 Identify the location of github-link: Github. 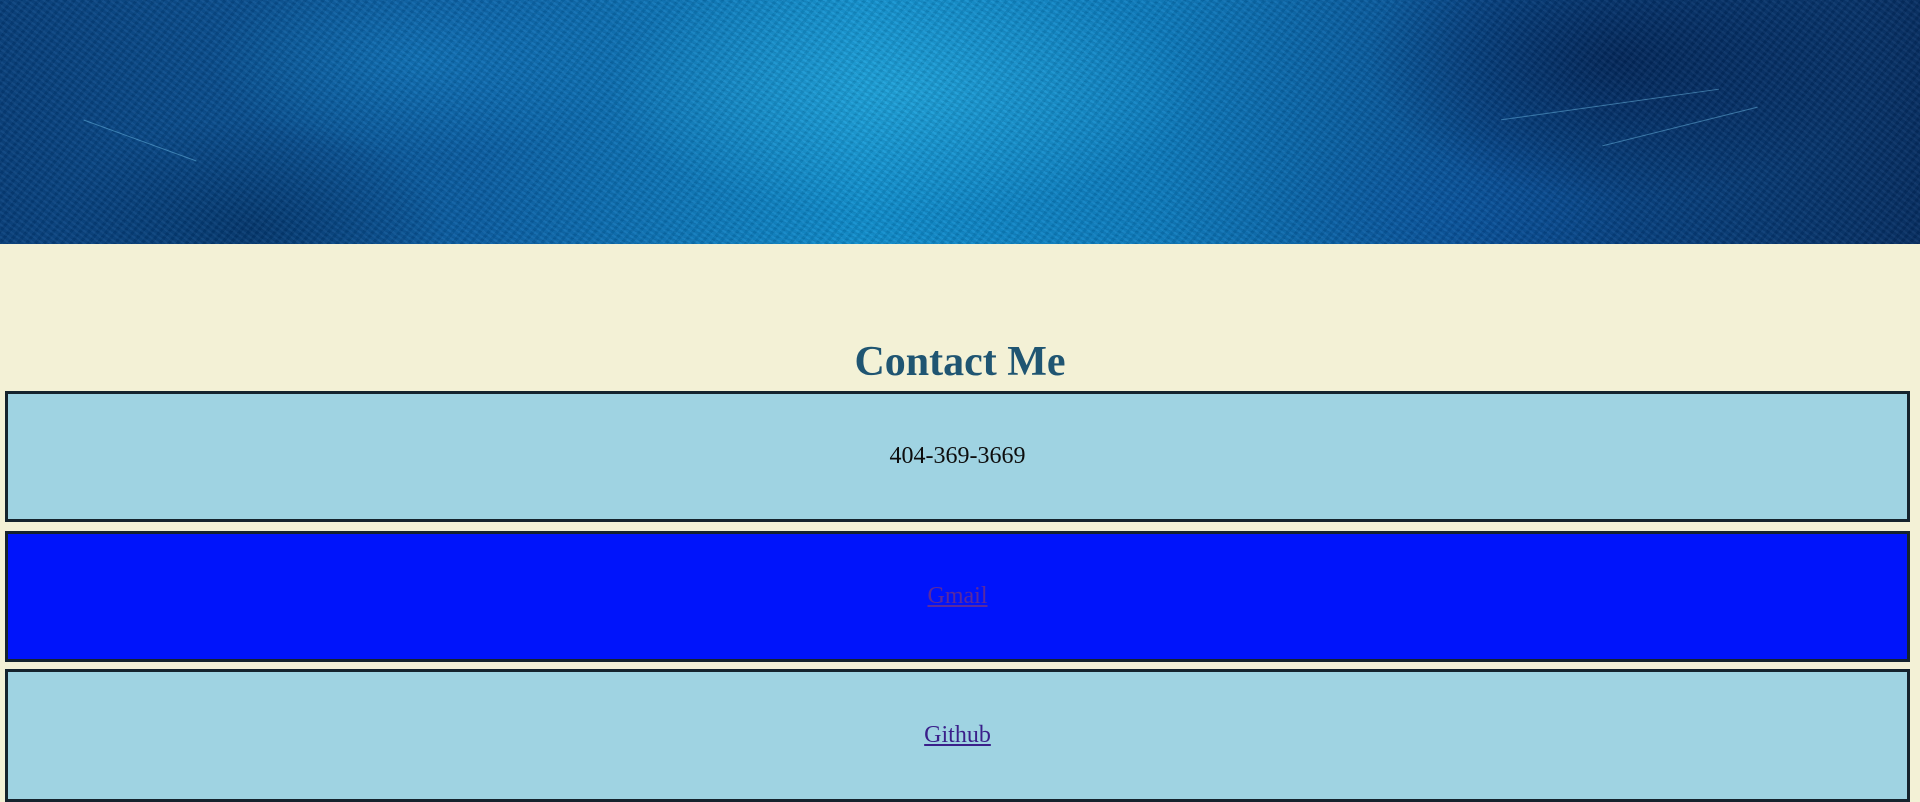
(957, 735).